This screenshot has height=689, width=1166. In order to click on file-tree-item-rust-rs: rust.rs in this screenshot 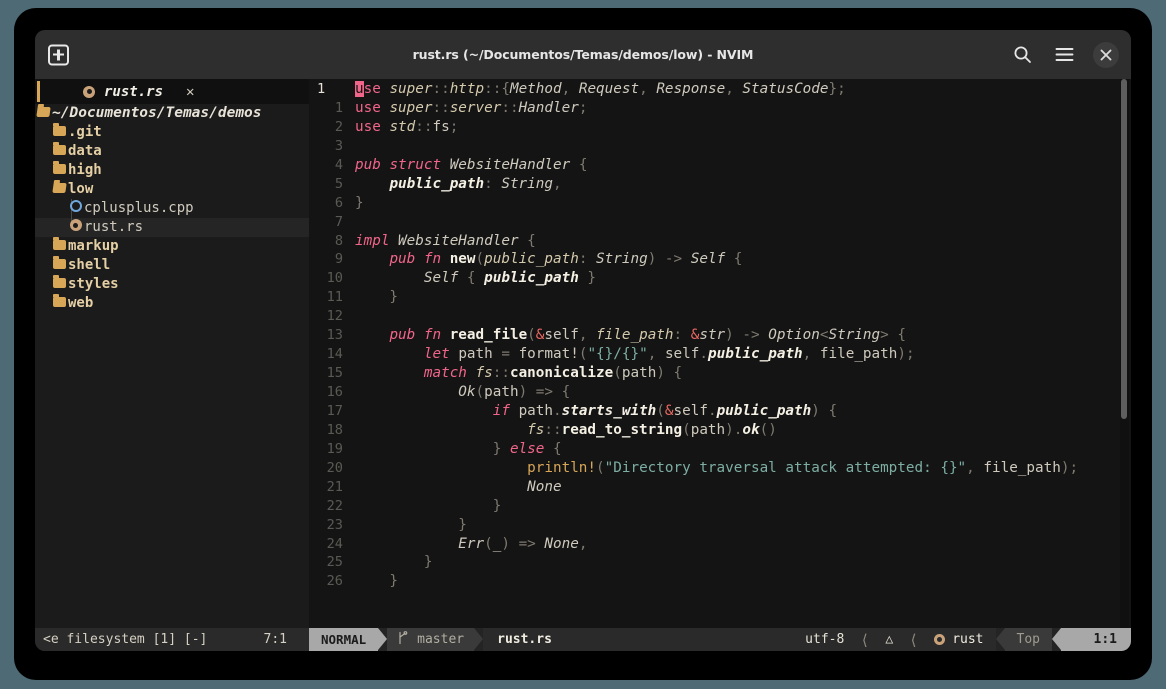, I will do `click(172, 227)`.